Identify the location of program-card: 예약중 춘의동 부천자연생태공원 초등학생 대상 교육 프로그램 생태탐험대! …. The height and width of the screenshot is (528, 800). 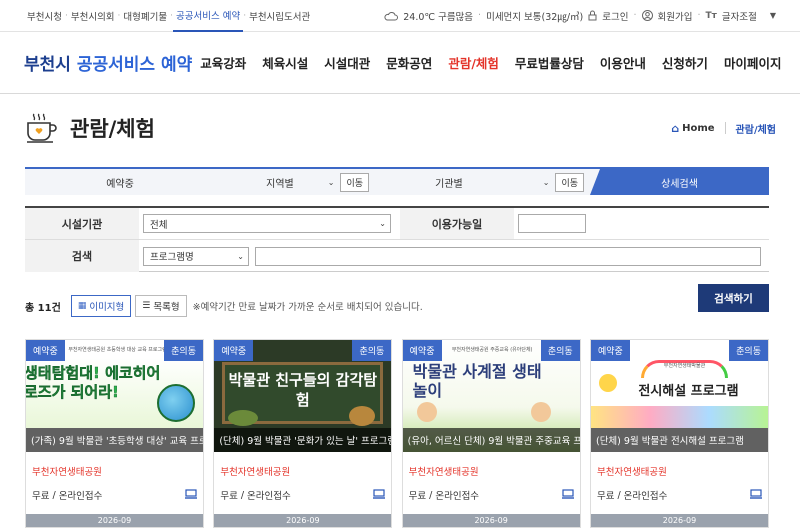
(114, 433).